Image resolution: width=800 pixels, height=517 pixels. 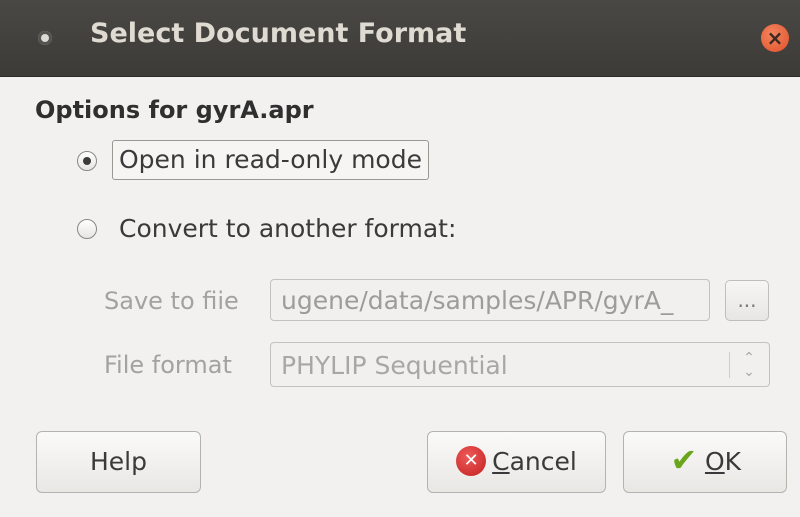 I want to click on close-button: ×, so click(x=775, y=38).